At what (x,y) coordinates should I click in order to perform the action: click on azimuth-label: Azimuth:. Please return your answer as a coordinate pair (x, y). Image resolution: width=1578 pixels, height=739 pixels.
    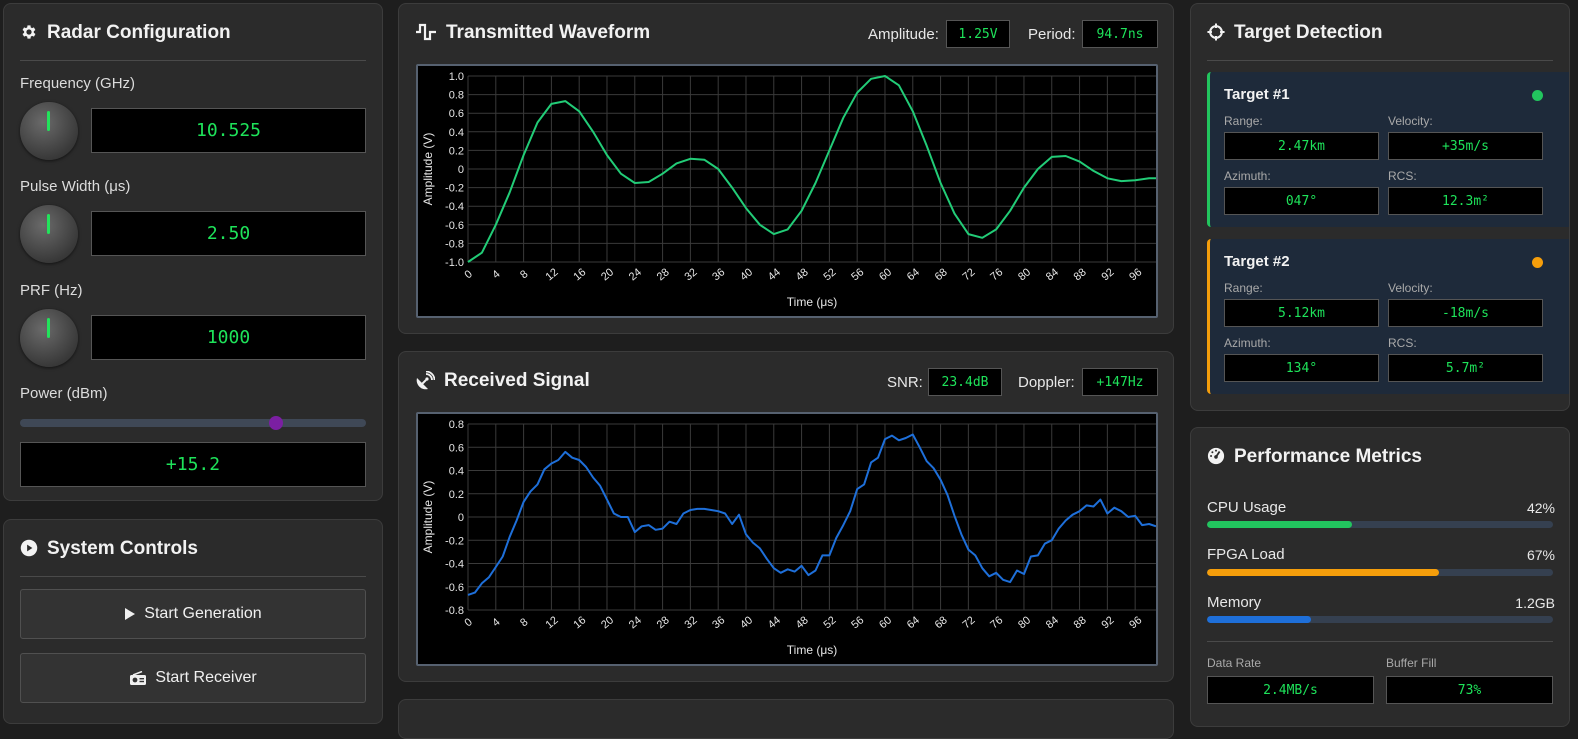
    Looking at the image, I should click on (1247, 176).